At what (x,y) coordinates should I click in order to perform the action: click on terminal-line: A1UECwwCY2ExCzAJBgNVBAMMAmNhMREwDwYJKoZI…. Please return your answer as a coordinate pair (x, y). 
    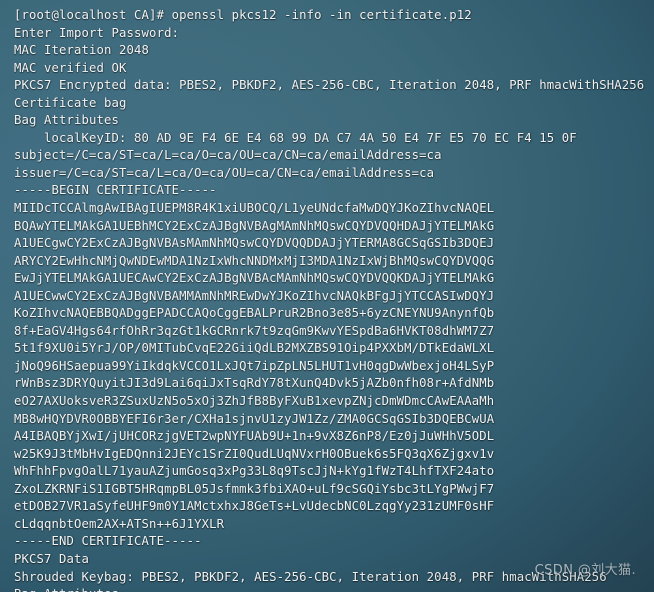
    Looking at the image, I should click on (254, 295).